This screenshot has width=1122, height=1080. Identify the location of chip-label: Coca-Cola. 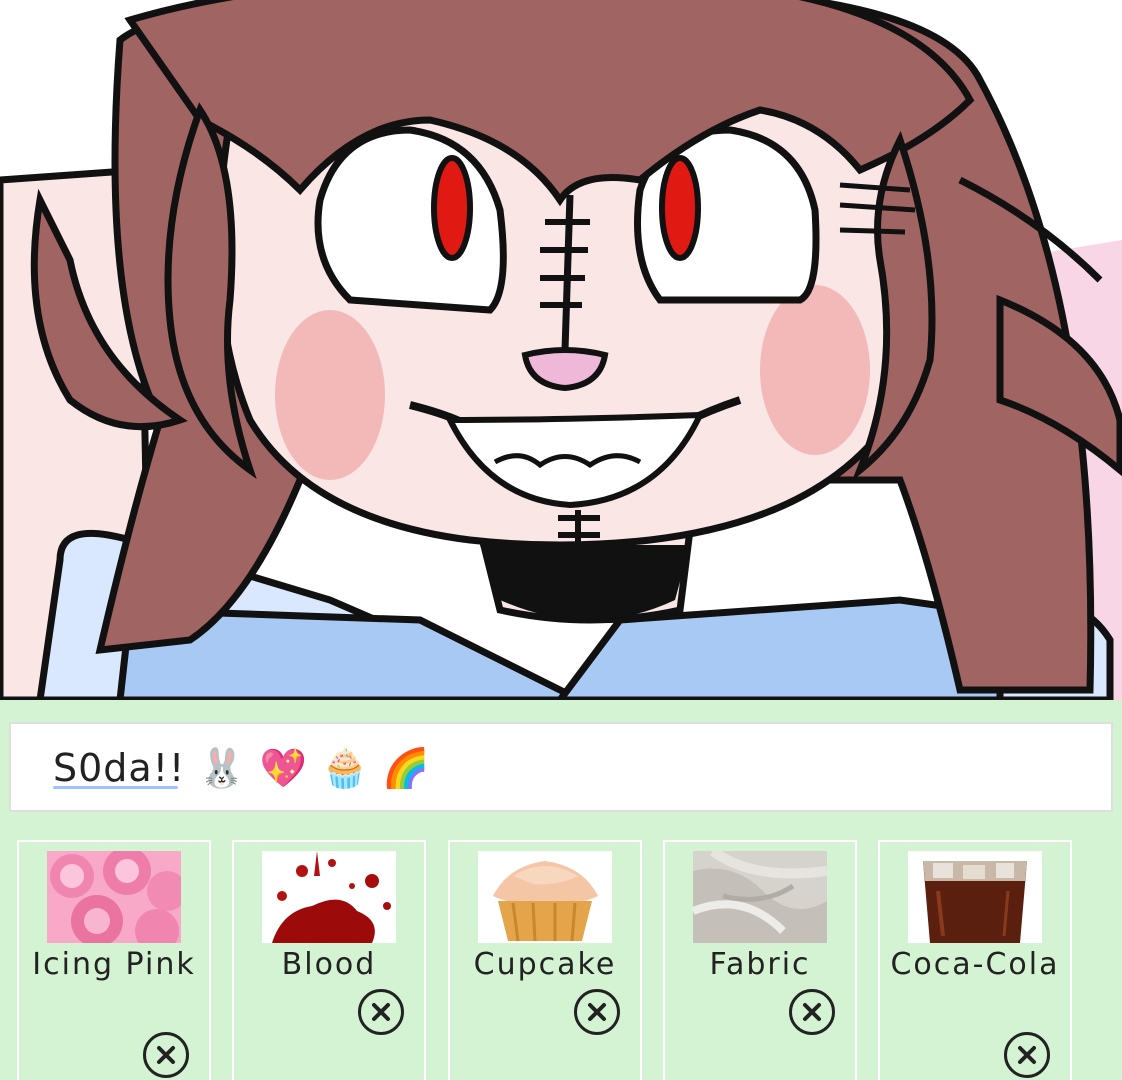
(975, 964).